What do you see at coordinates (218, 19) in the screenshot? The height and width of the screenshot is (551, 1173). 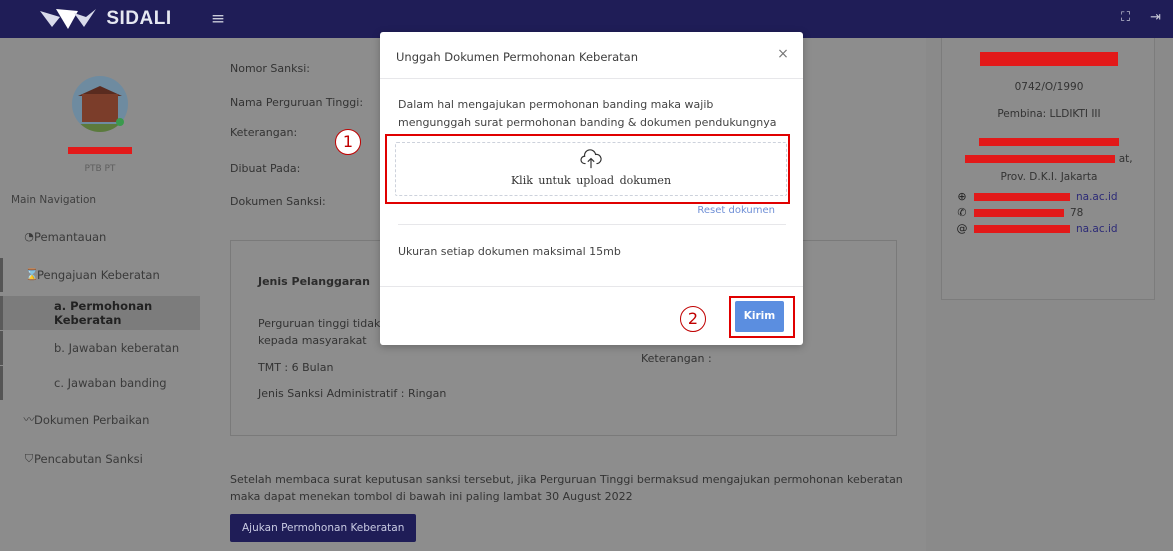 I see `menu-toggle-icon: ≡` at bounding box center [218, 19].